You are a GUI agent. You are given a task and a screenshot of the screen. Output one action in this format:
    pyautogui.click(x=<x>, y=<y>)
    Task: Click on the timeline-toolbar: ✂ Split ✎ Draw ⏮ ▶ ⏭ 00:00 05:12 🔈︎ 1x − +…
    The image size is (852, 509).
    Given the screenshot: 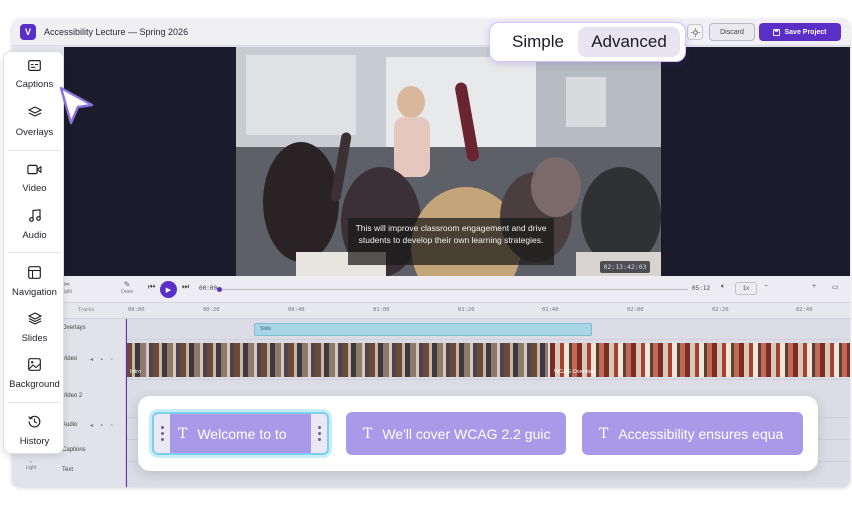 What is the action you would take?
    pyautogui.click(x=431, y=289)
    